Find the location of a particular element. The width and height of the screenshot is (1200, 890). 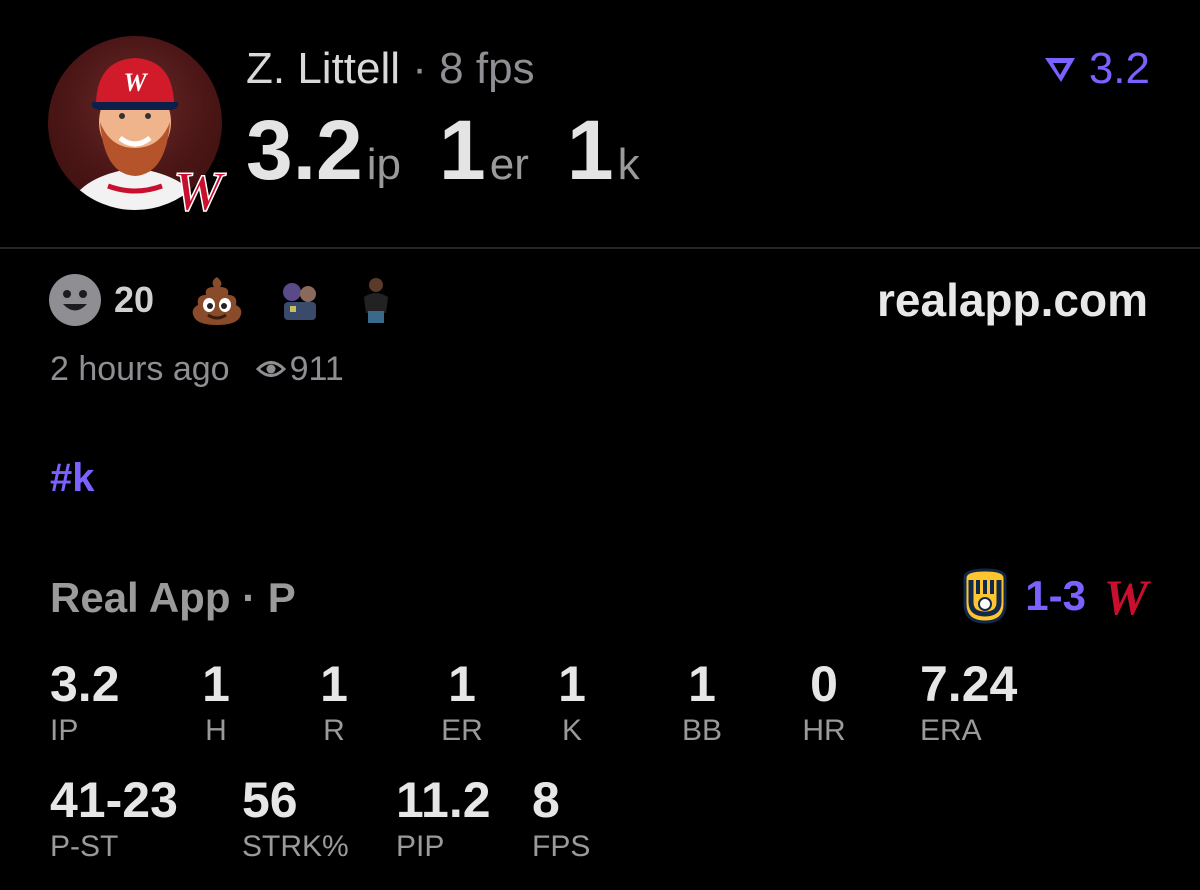

eye-icon is located at coordinates (270, 369).